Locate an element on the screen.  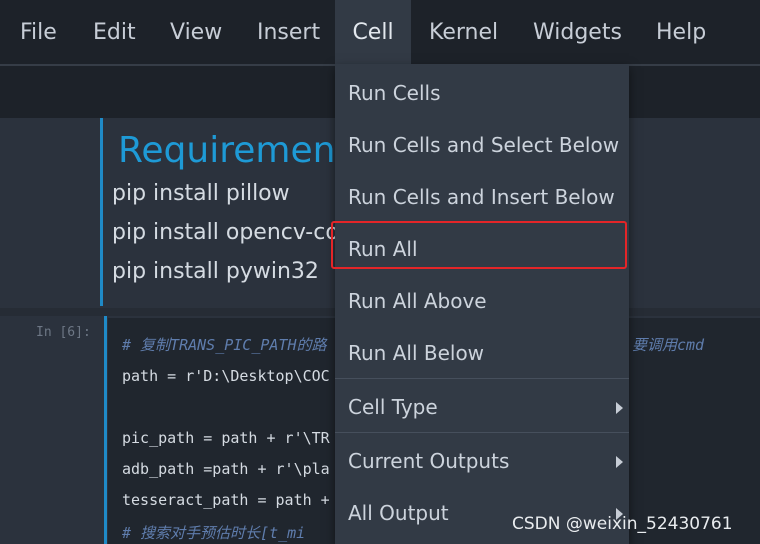
markdown-line: pip install pillow is located at coordinates (201, 193).